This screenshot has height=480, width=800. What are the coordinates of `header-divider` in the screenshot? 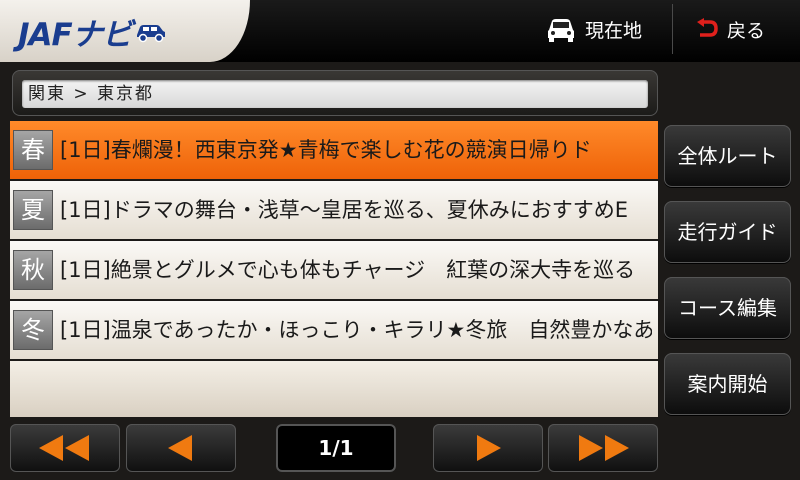 It's located at (672, 29).